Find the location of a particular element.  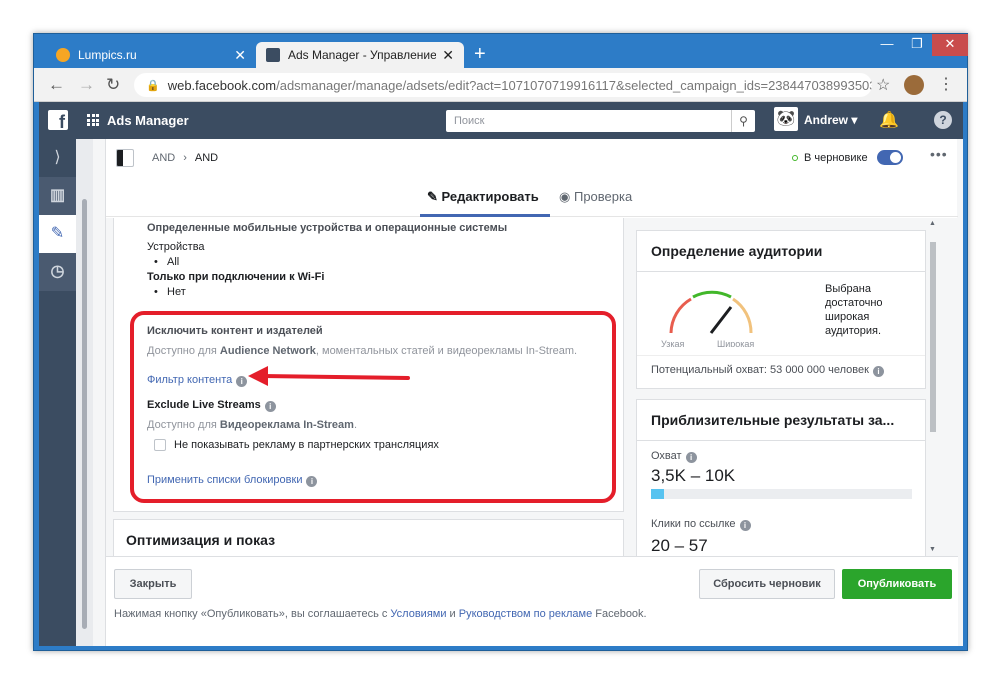

right-scrollbar: ▲ ▼ is located at coordinates (933, 387).